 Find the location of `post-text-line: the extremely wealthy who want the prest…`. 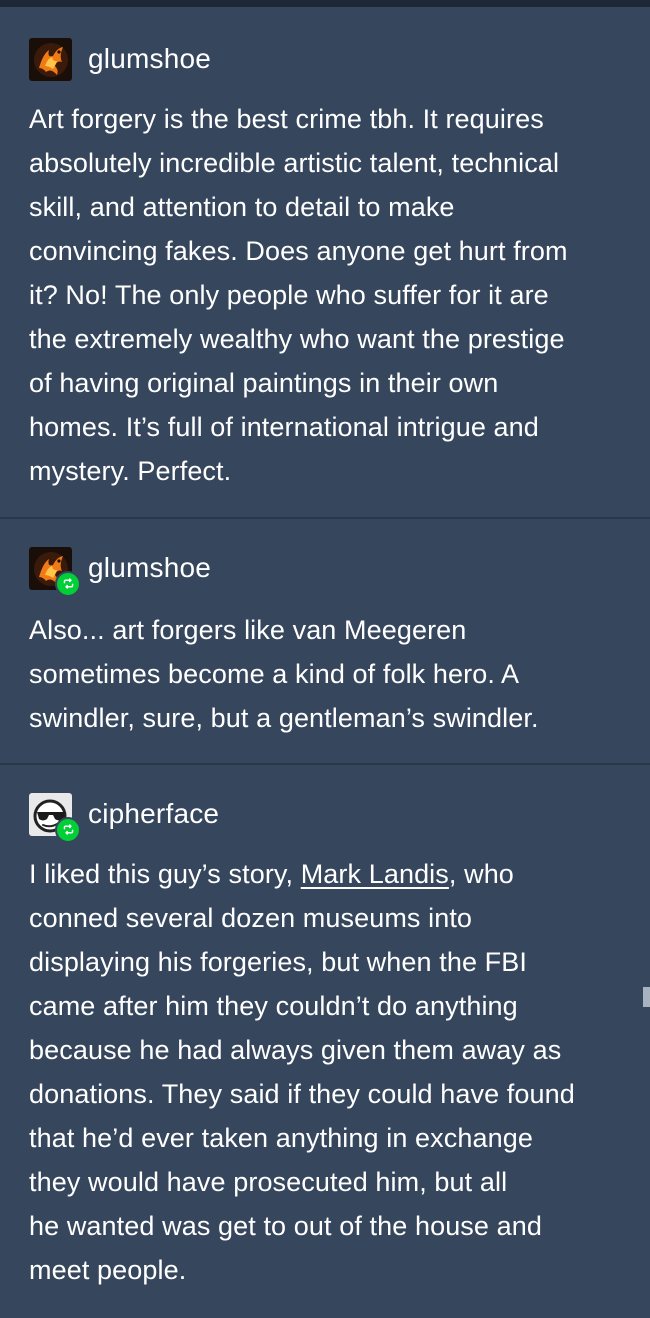

post-text-line: the extremely wealthy who want the prest… is located at coordinates (297, 339).